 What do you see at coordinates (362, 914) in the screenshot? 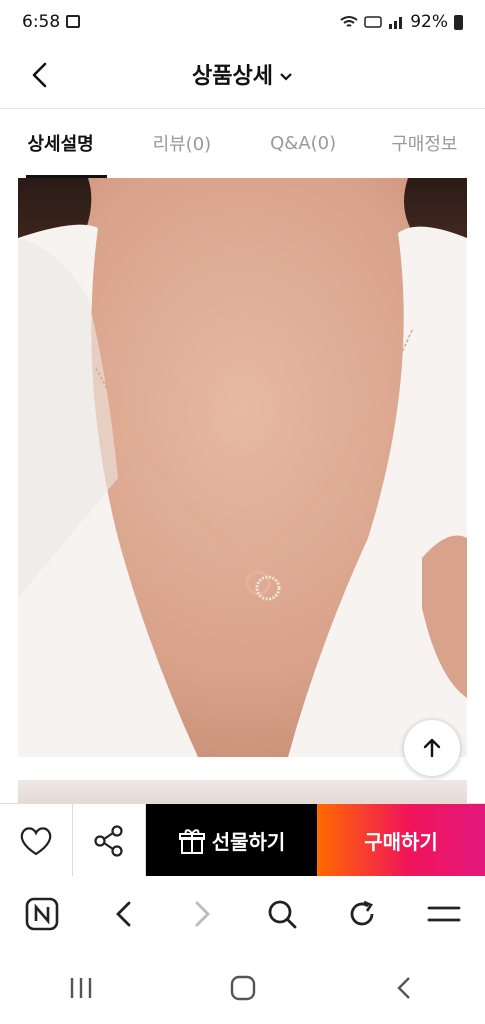
I see `refresh-icon` at bounding box center [362, 914].